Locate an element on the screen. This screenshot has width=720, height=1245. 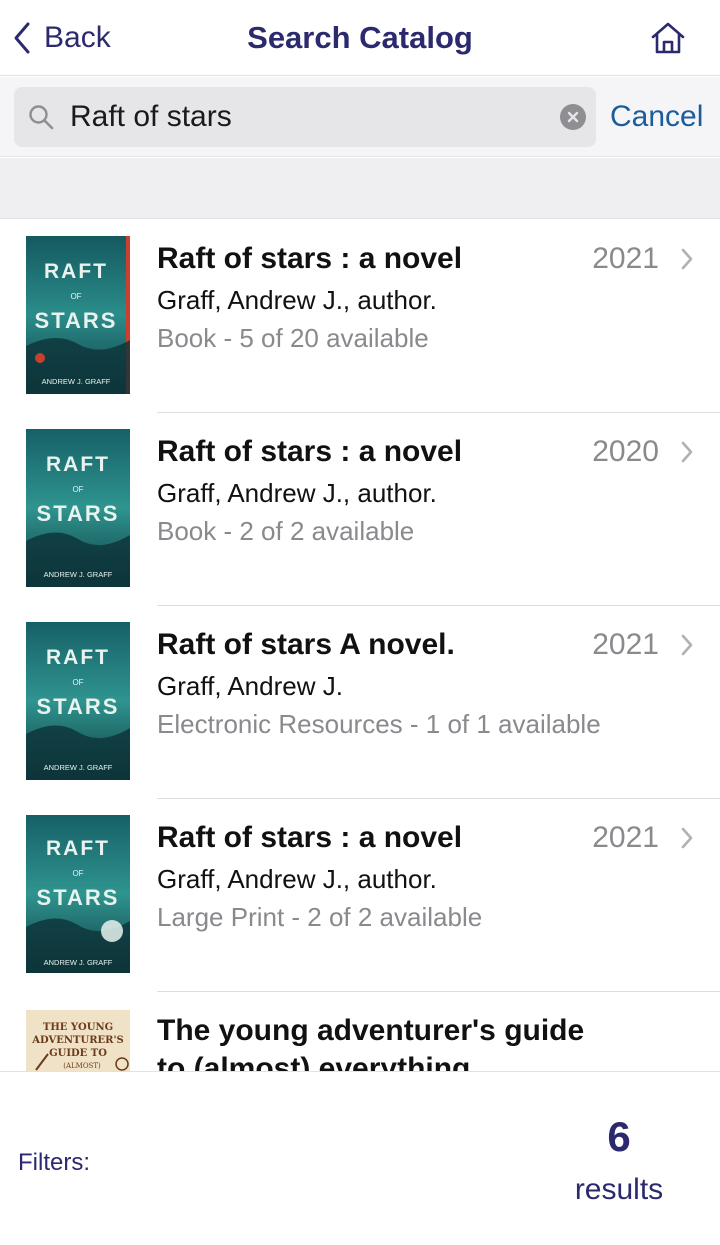
result-title: Raft of stars A novel. is located at coordinates (306, 644).